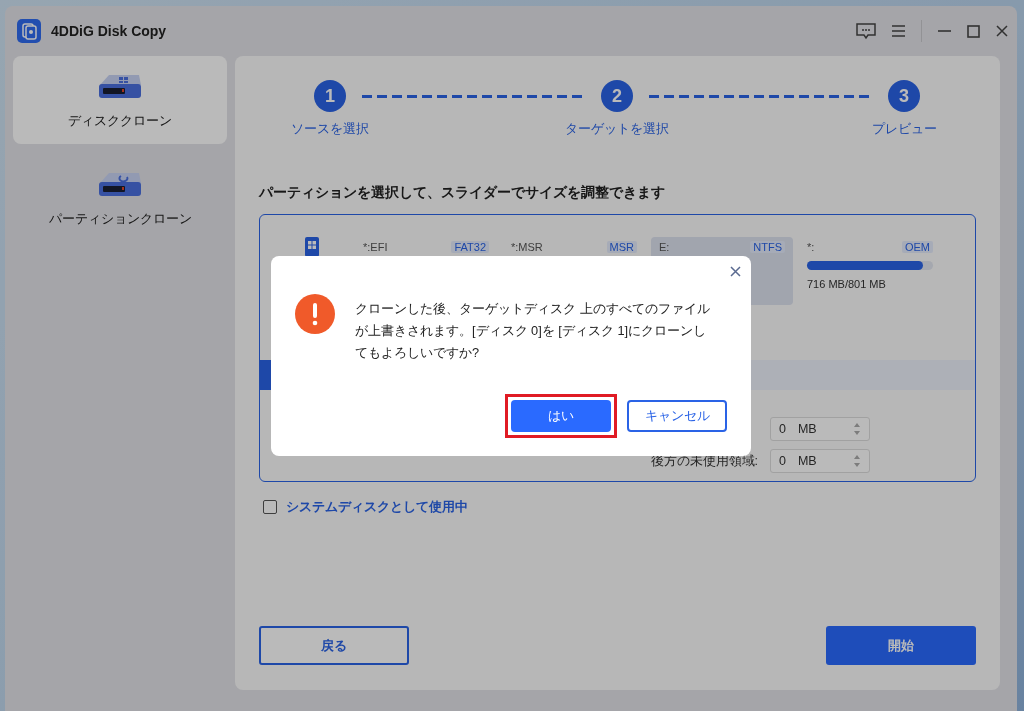 This screenshot has height=711, width=1024. Describe the element at coordinates (462, 193) in the screenshot. I see `section-heading: パーティションを選択して、スライダーでサイズを調整できます` at that location.